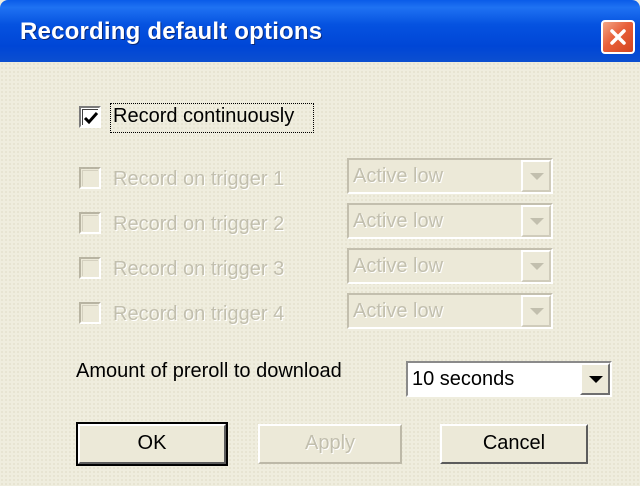 This screenshot has height=486, width=640. What do you see at coordinates (203, 116) in the screenshot?
I see `record-continuously-label: Record continuously` at bounding box center [203, 116].